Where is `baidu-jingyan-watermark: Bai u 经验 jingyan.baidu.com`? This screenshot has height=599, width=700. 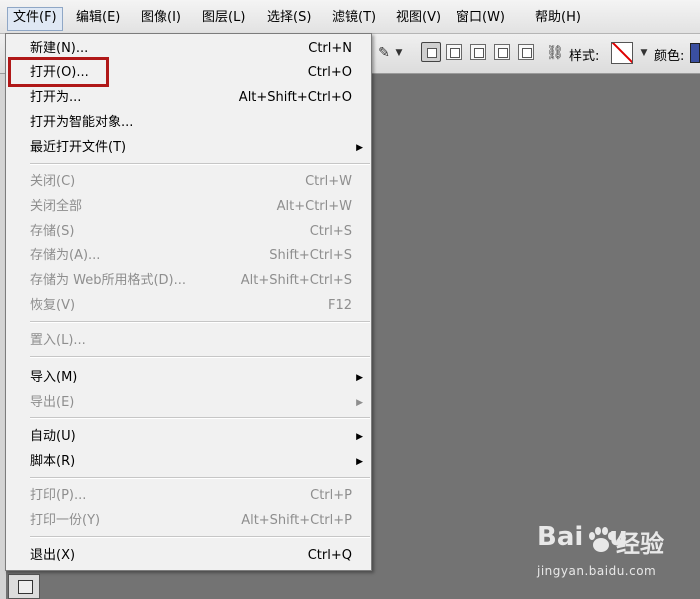
baidu-jingyan-watermark: Bai u 经验 jingyan.baidu.com is located at coordinates (617, 557).